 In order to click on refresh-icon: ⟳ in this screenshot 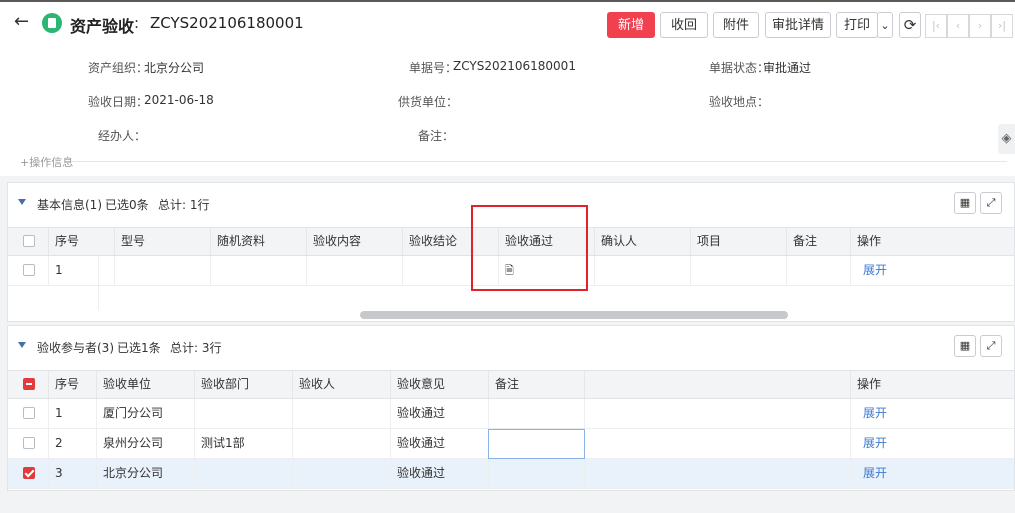, I will do `click(910, 25)`.